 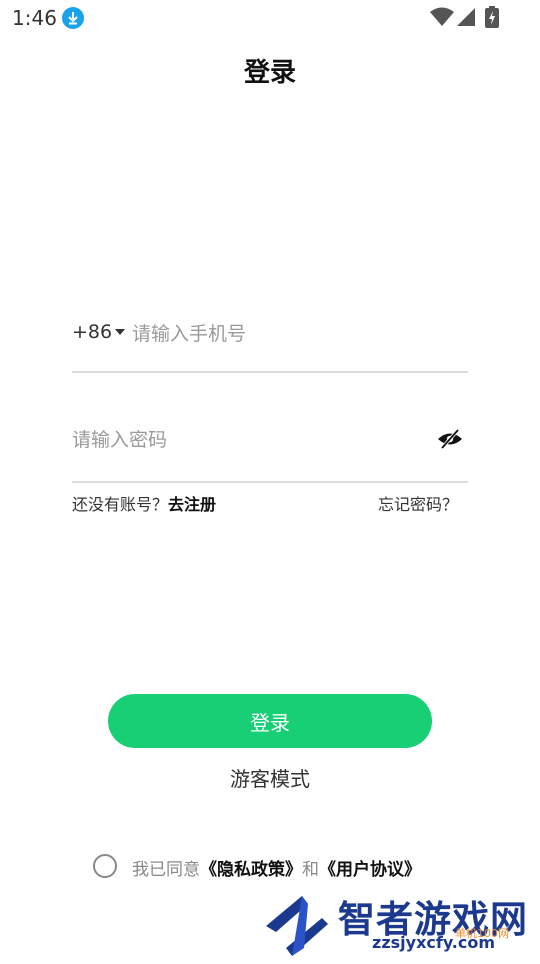 I want to click on wifi-icon, so click(x=442, y=19).